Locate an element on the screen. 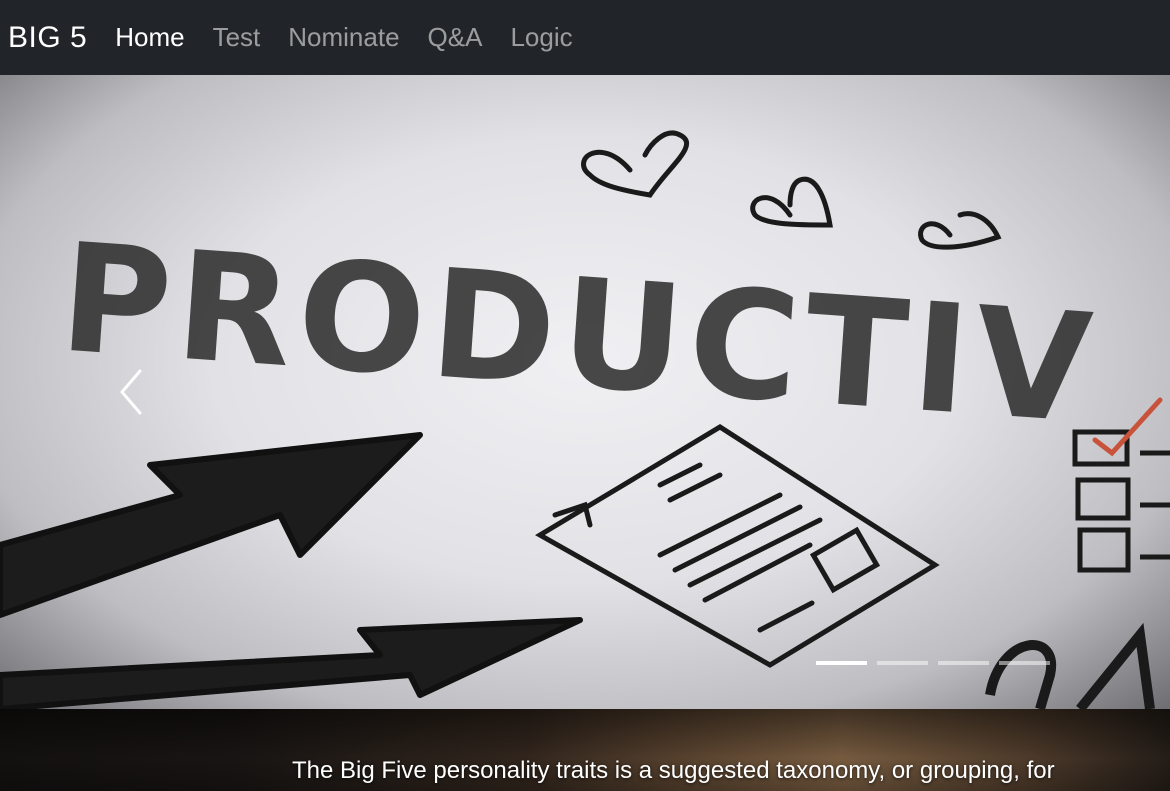 This screenshot has height=791, width=1170. top-navbar: BIG 5 Home Test Nominate Q&A Logic is located at coordinates (585, 37).